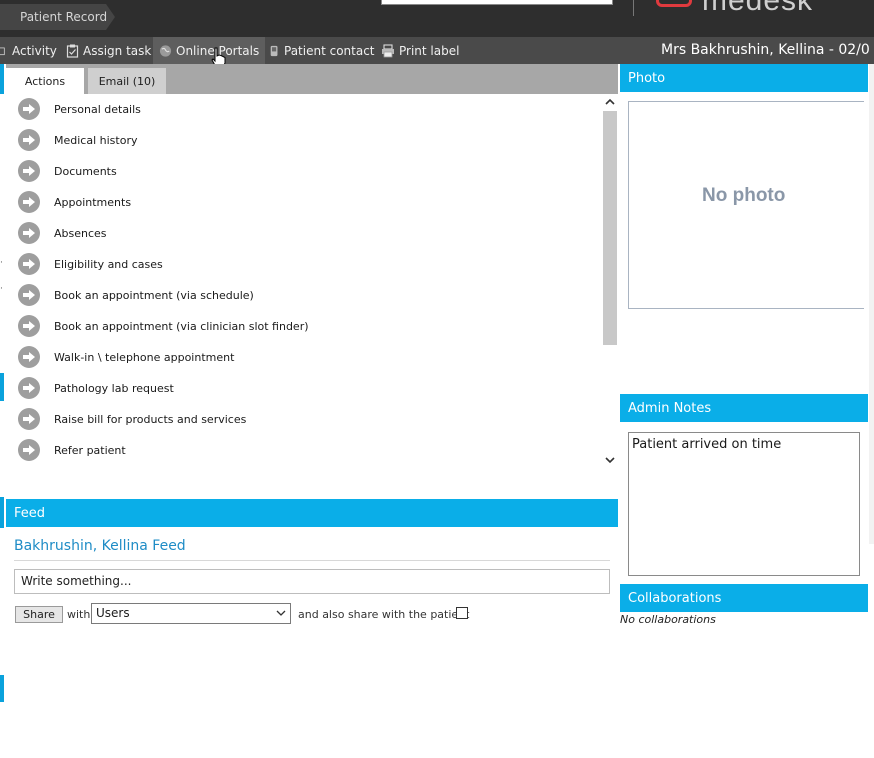 The height and width of the screenshot is (758, 874). I want to click on global-search-input, so click(497, 2).